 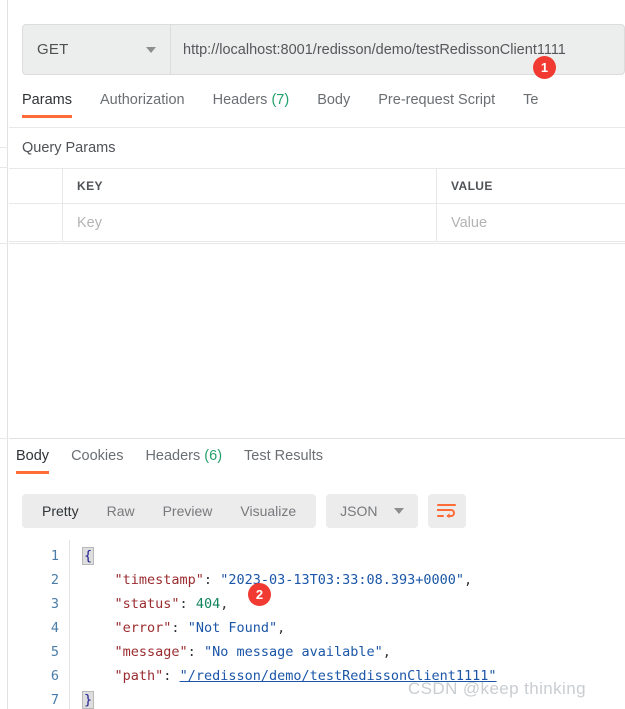 What do you see at coordinates (69, 148) in the screenshot?
I see `query-params-title: Query Params` at bounding box center [69, 148].